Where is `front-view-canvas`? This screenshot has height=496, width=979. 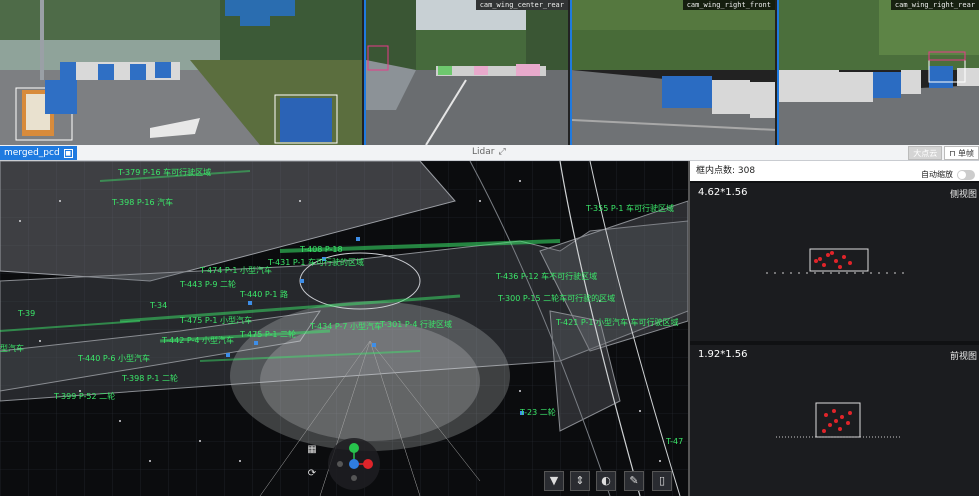
front-view-canvas is located at coordinates (838, 420).